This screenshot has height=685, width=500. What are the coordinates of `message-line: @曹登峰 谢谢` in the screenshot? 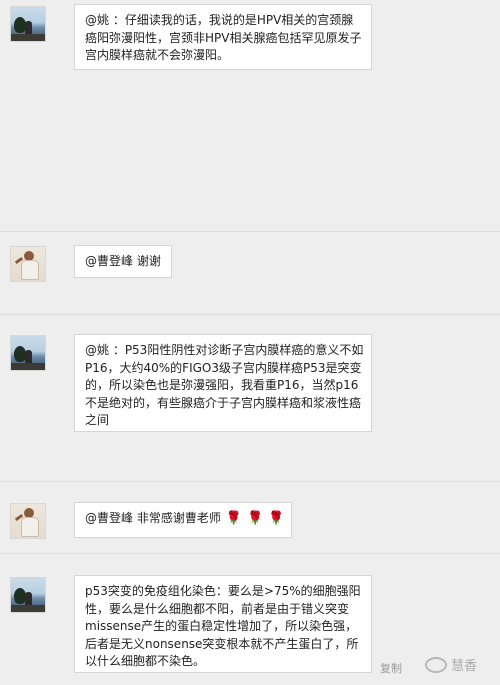 It's located at (123, 261).